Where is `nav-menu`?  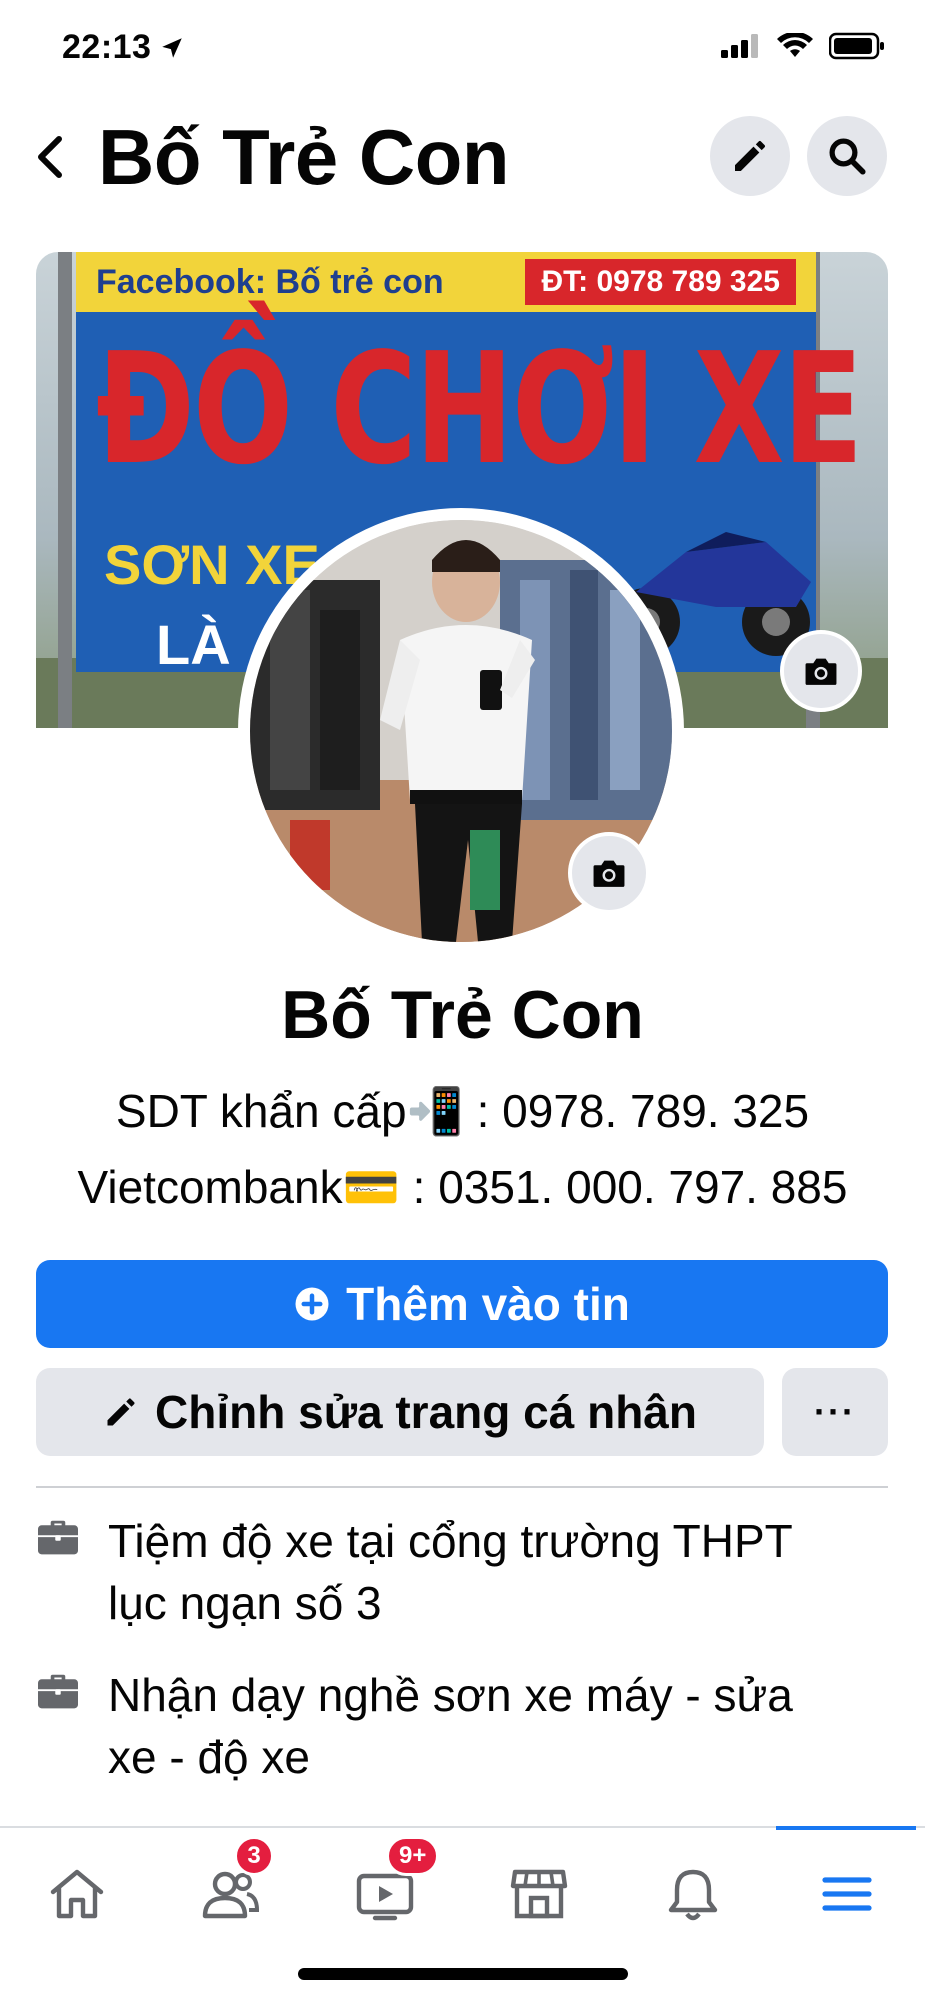 nav-menu is located at coordinates (847, 1894).